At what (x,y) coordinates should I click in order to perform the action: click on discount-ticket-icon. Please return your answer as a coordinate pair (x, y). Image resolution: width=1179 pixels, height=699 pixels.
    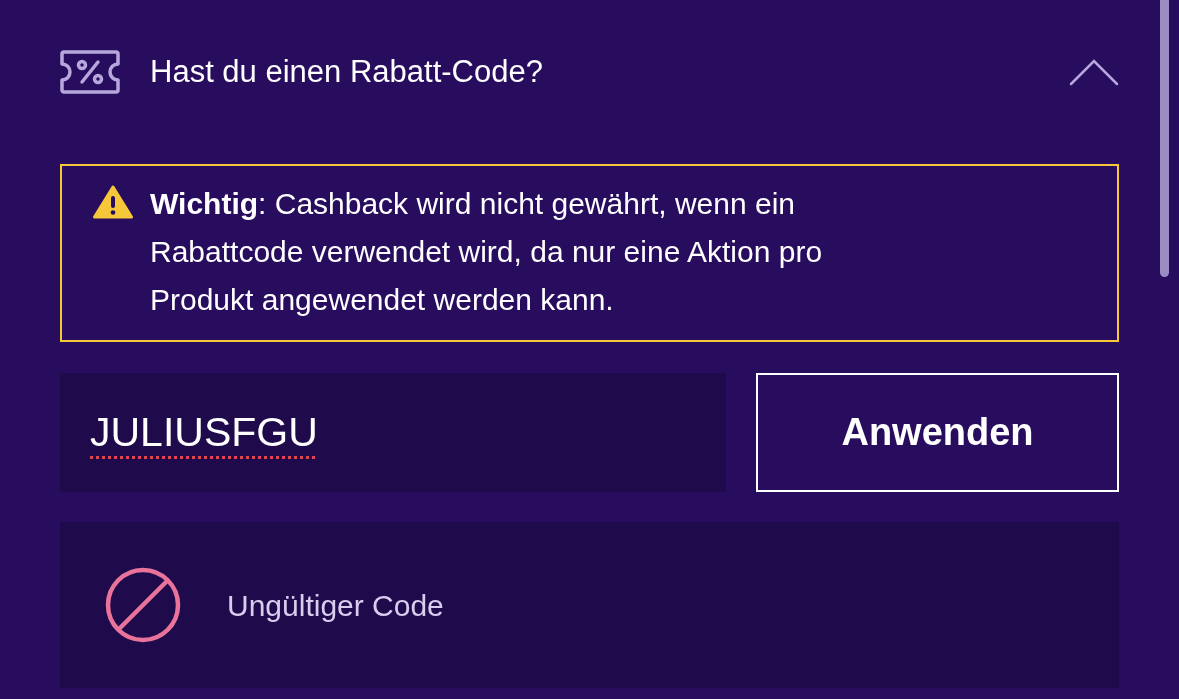
    Looking at the image, I should click on (90, 72).